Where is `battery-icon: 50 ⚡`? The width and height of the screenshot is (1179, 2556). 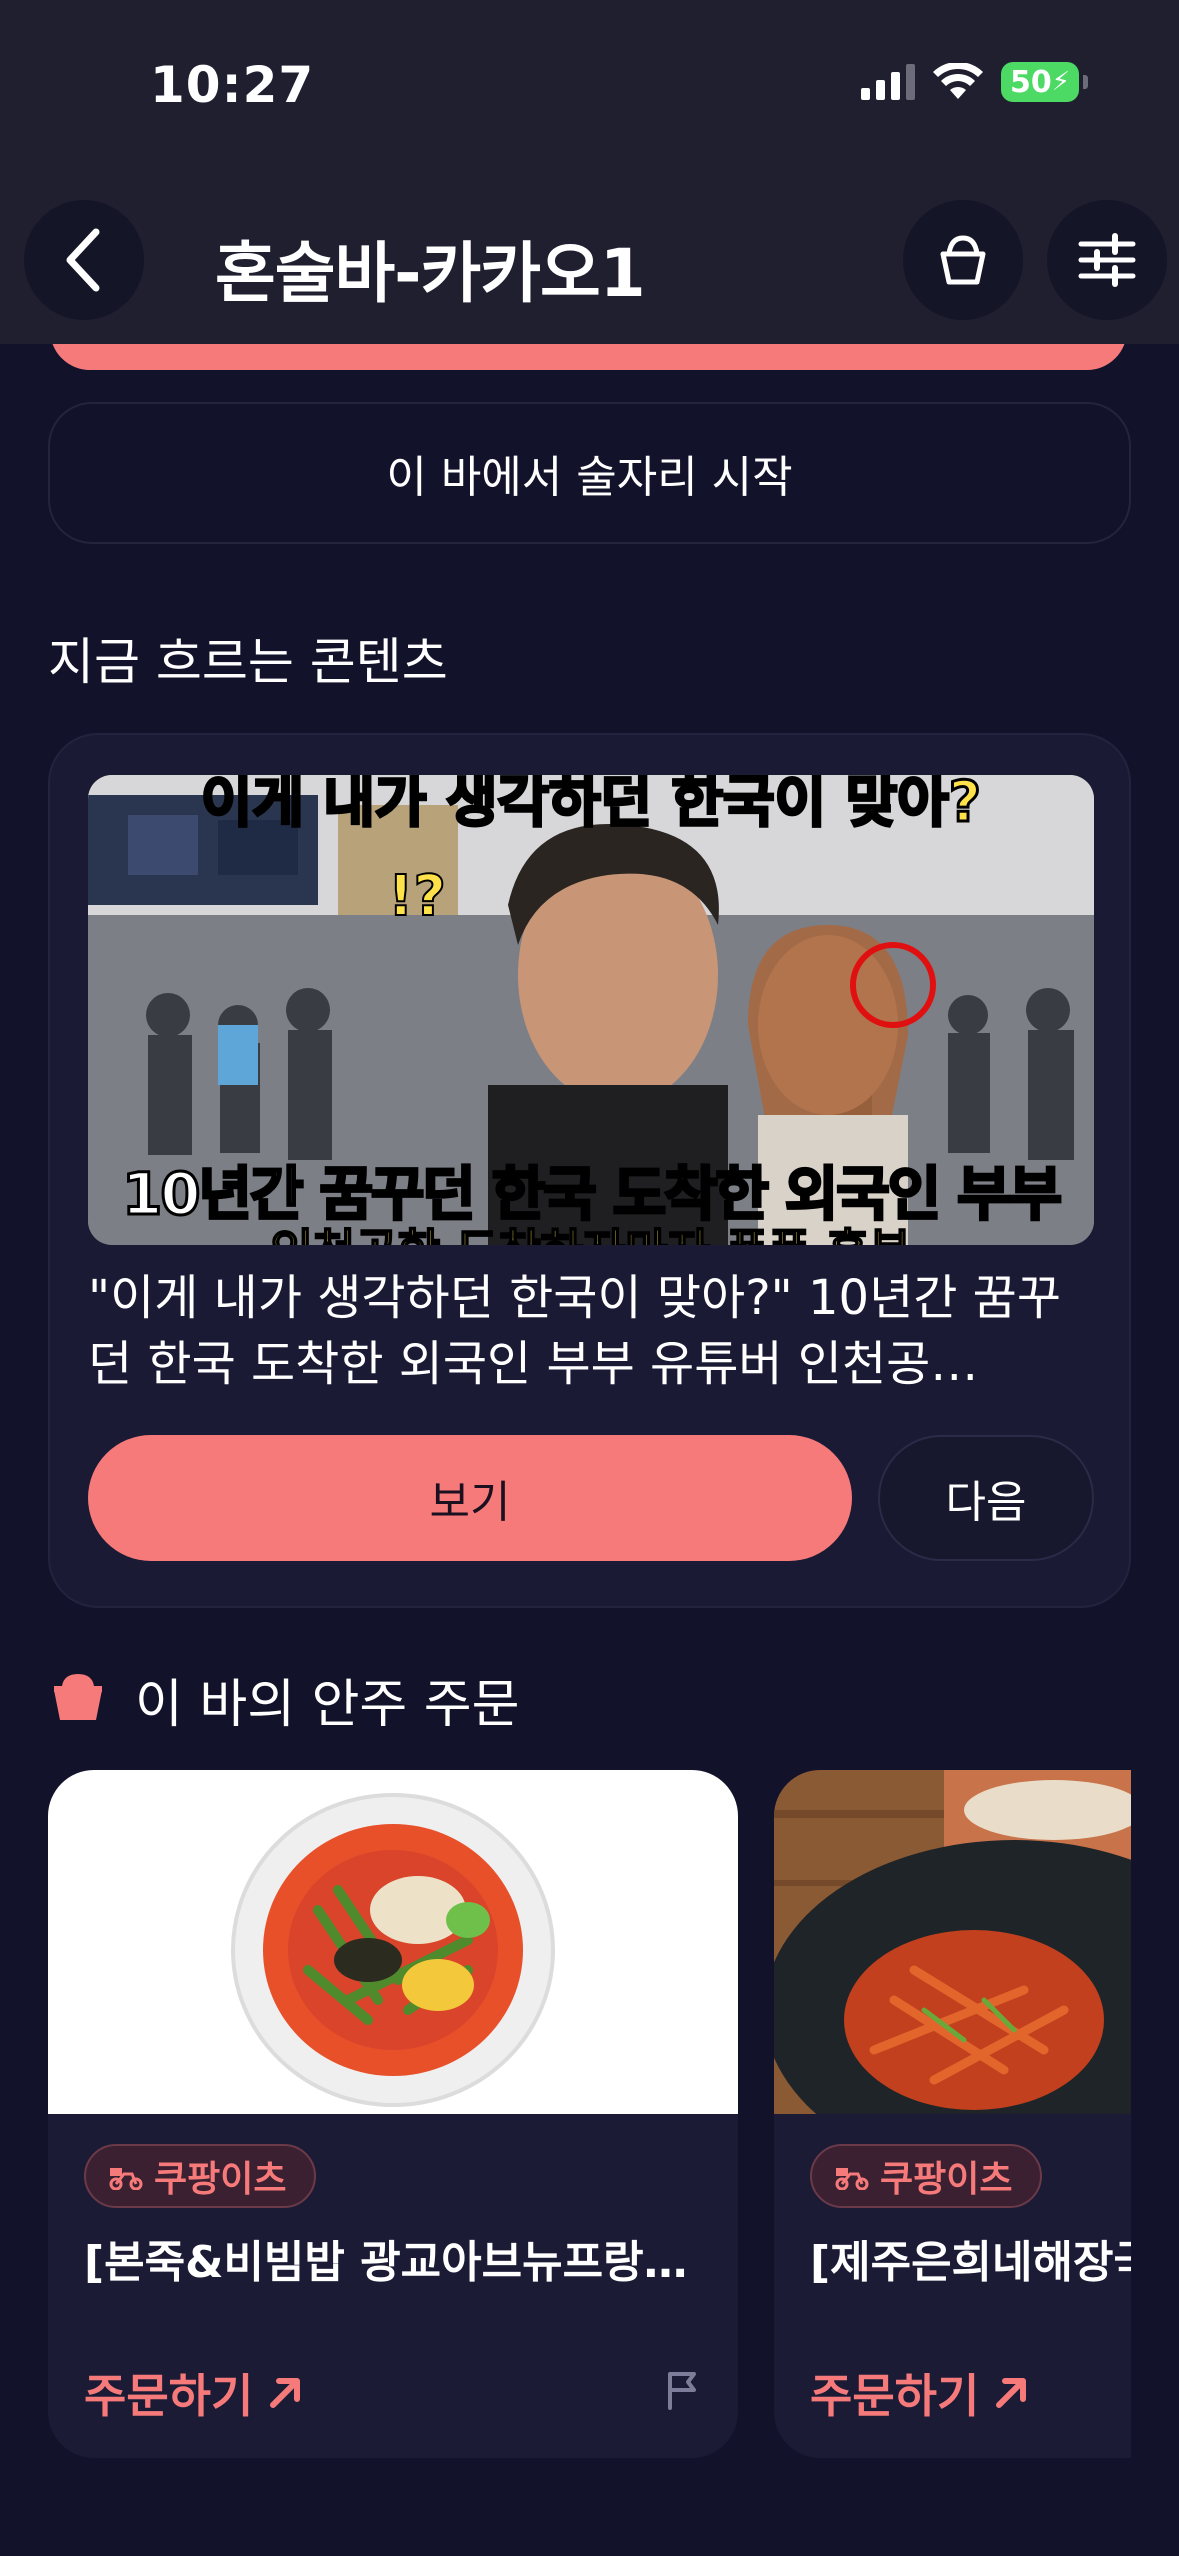 battery-icon: 50 ⚡ is located at coordinates (1044, 82).